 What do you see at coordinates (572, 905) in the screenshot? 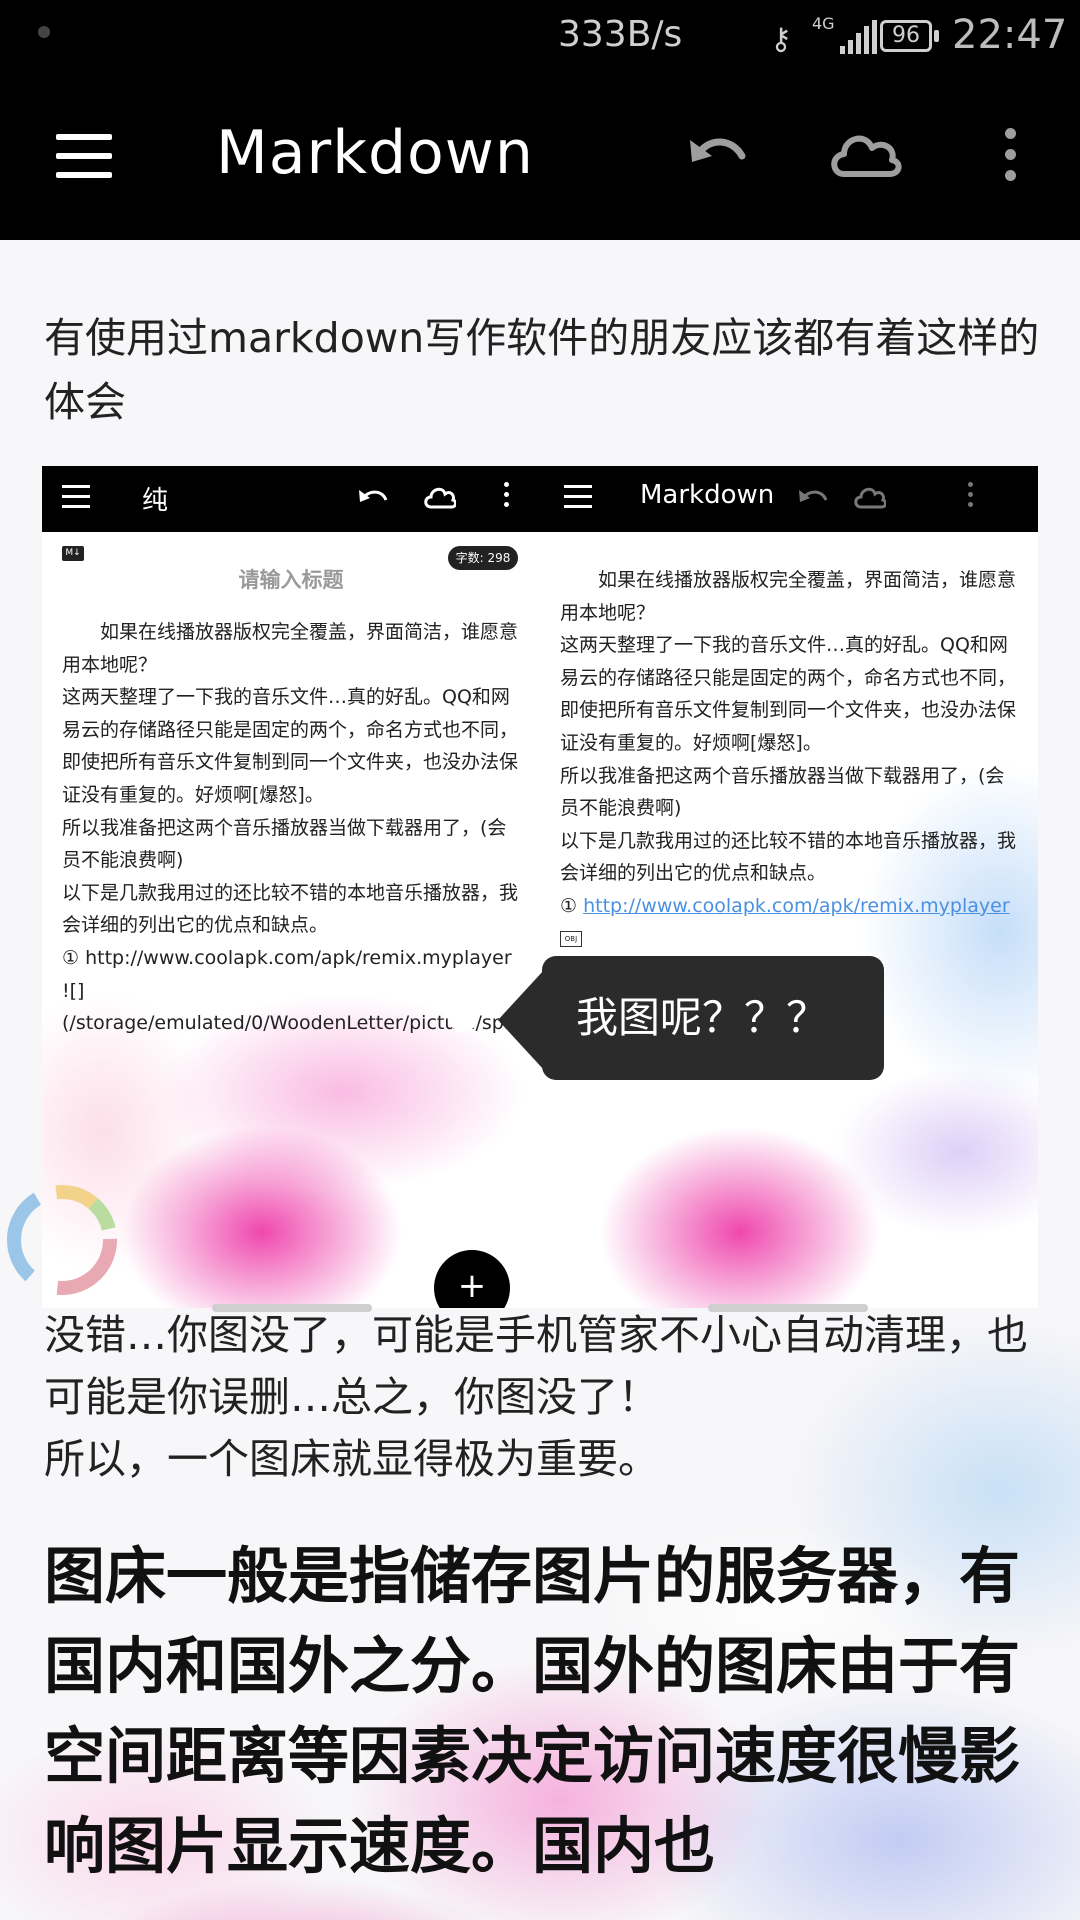
I see `preview-link-prefix: ①` at bounding box center [572, 905].